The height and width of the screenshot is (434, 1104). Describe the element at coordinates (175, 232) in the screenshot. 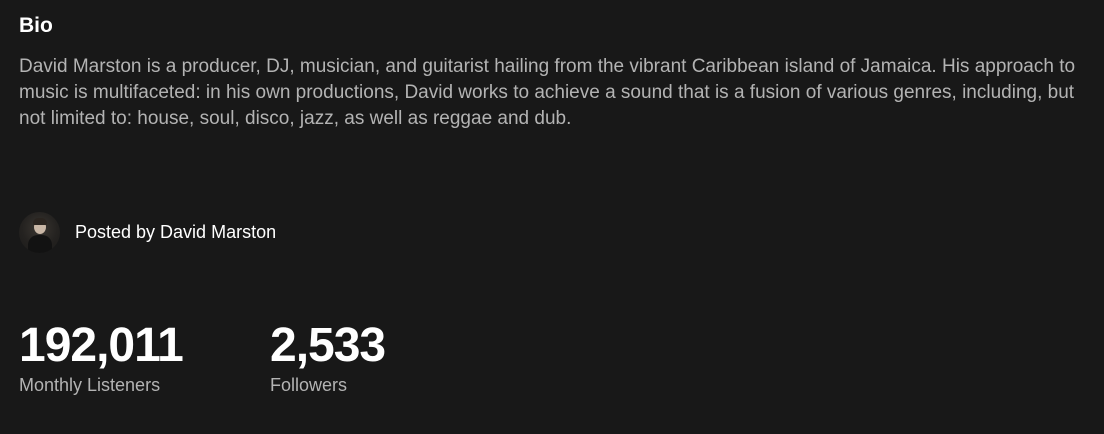

I see `posted-by-label: Posted by David Marston` at that location.